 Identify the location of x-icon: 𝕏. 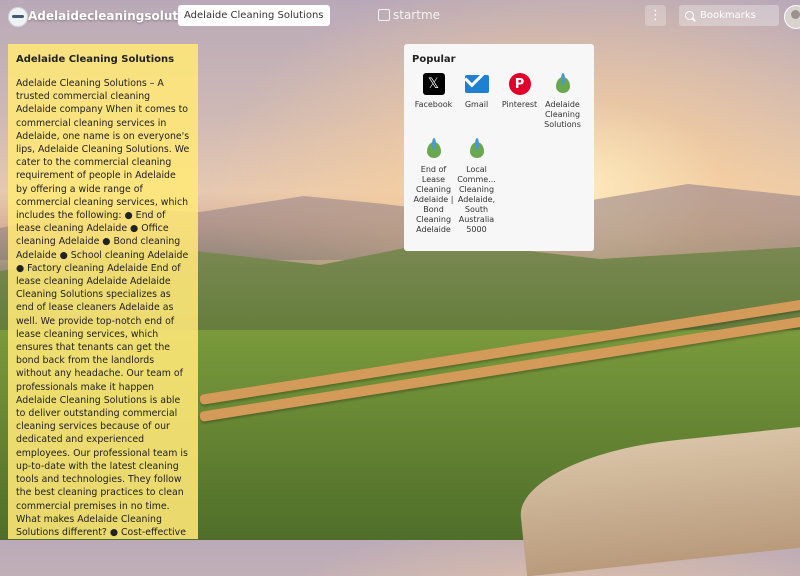
(433, 84).